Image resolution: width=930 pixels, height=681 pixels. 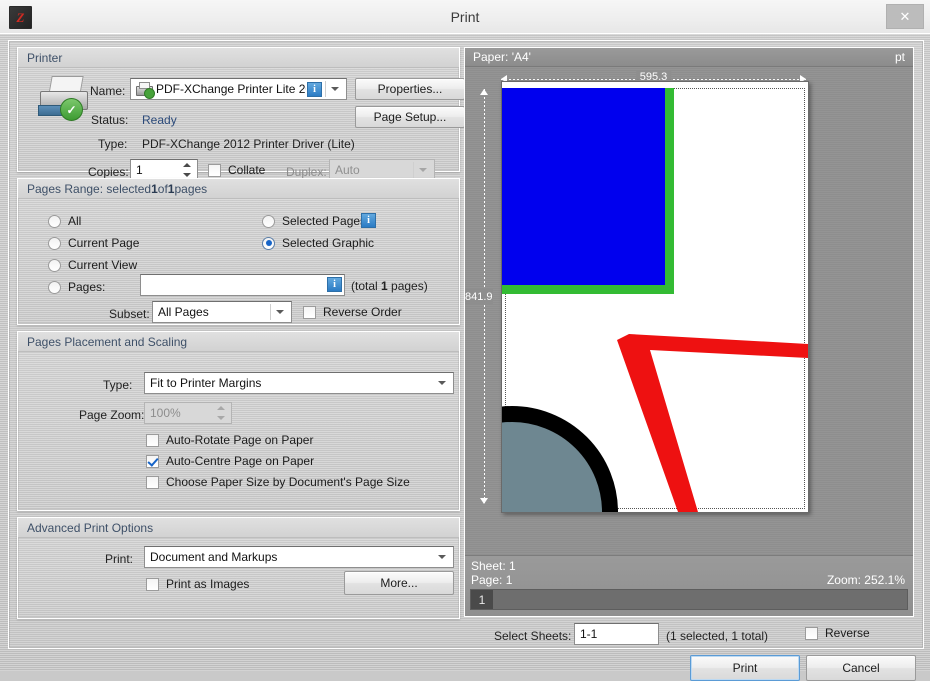 I want to click on paper-height-value: 841.9, so click(x=479, y=296).